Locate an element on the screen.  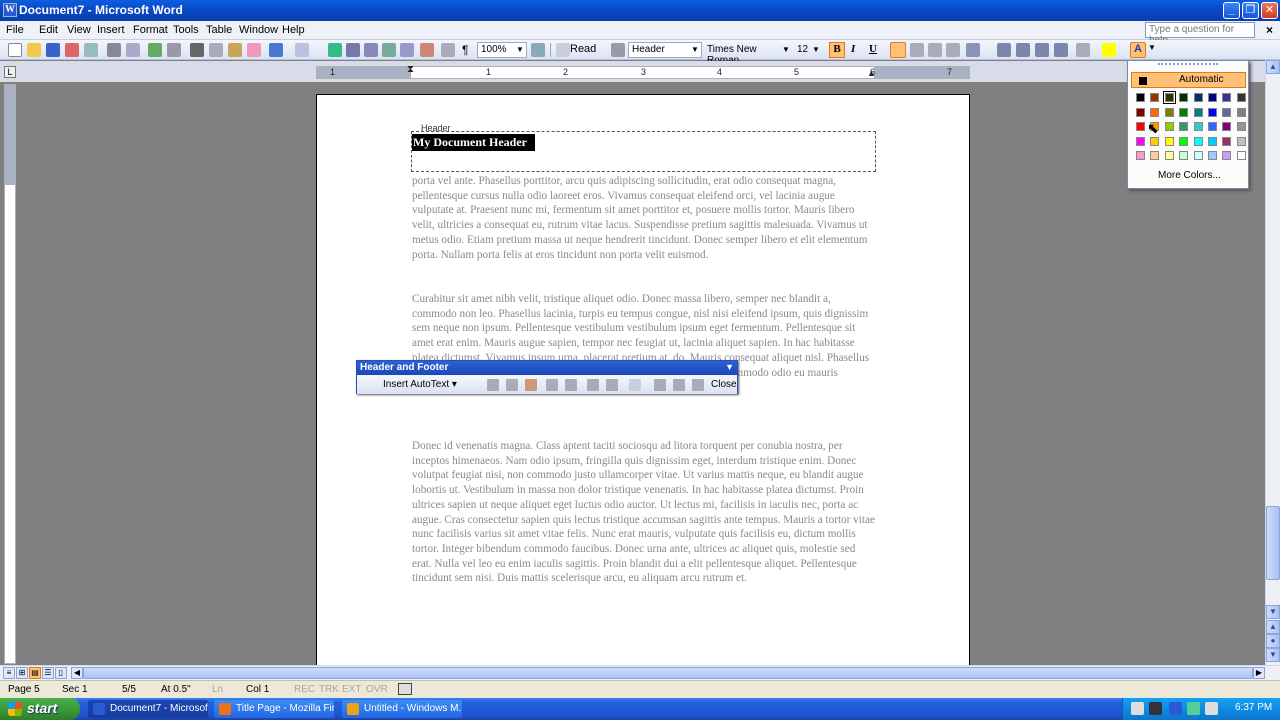
scroll-right-icon: ▶ is located at coordinates (1259, 673).